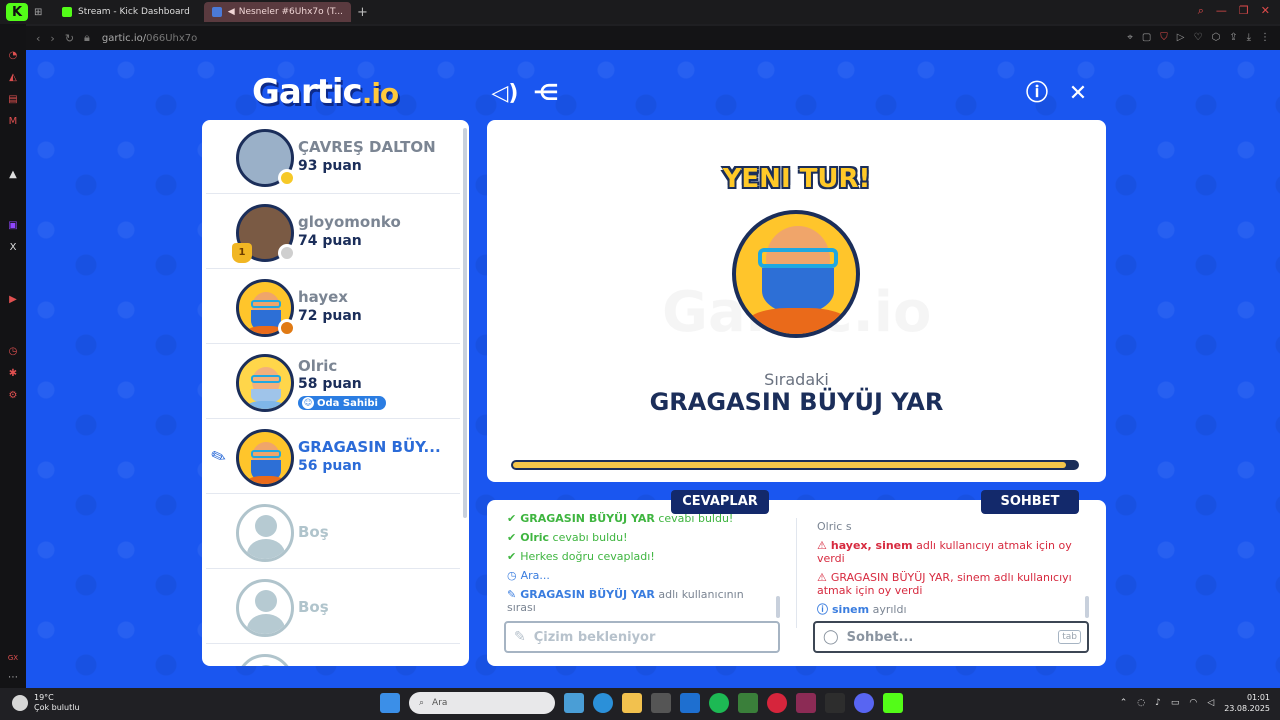 This screenshot has height=720, width=1280. What do you see at coordinates (1249, 37) in the screenshot?
I see `download-icon: ⤓` at bounding box center [1249, 37].